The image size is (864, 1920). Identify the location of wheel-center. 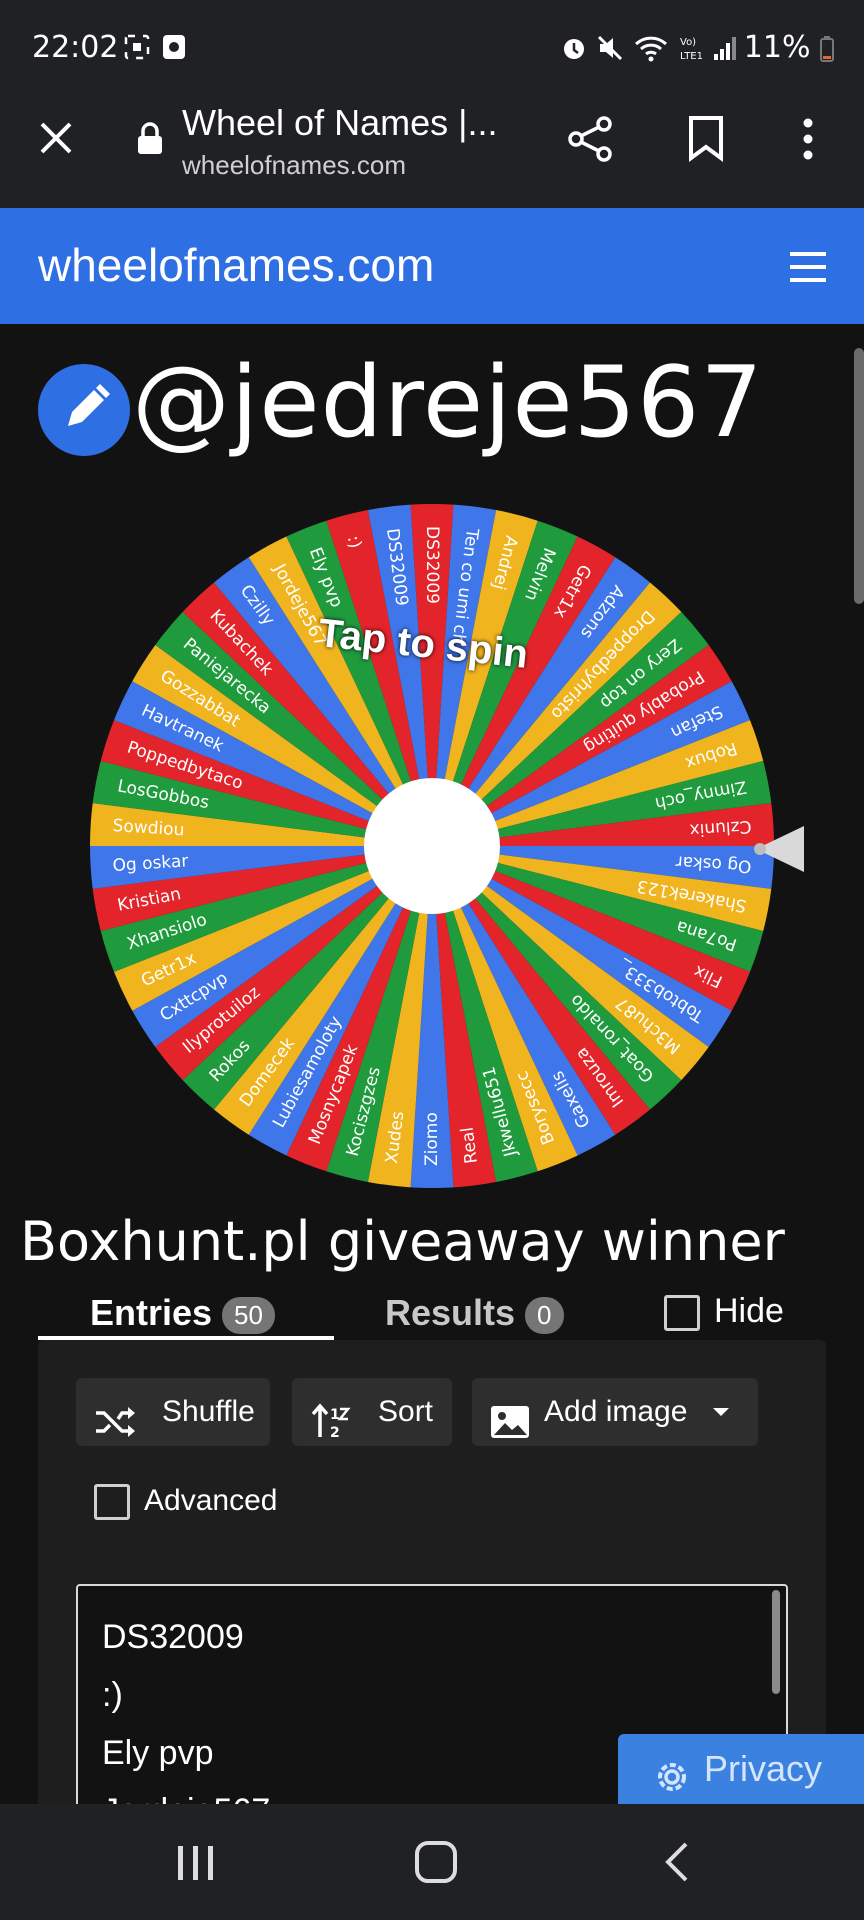
(432, 846).